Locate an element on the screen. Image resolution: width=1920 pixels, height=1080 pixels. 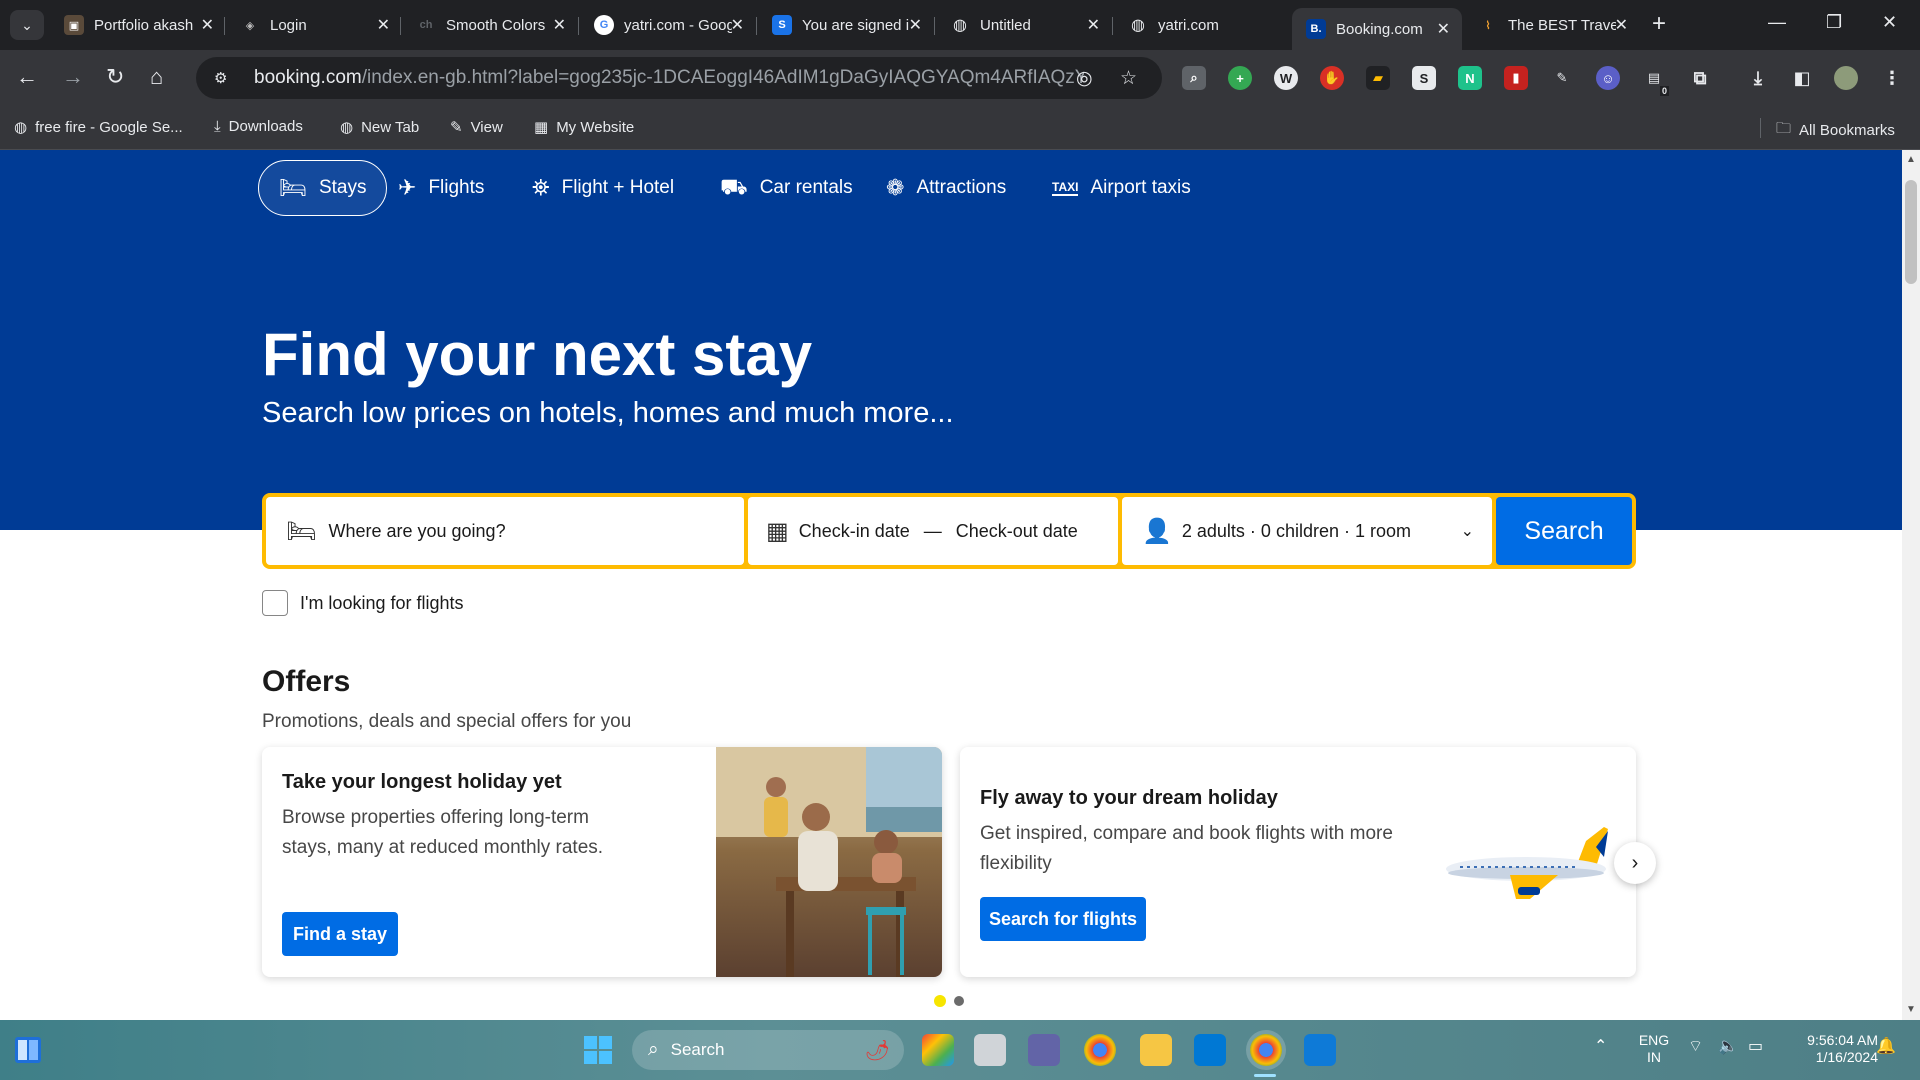
n-extension-icon: N is located at coordinates (1470, 78).